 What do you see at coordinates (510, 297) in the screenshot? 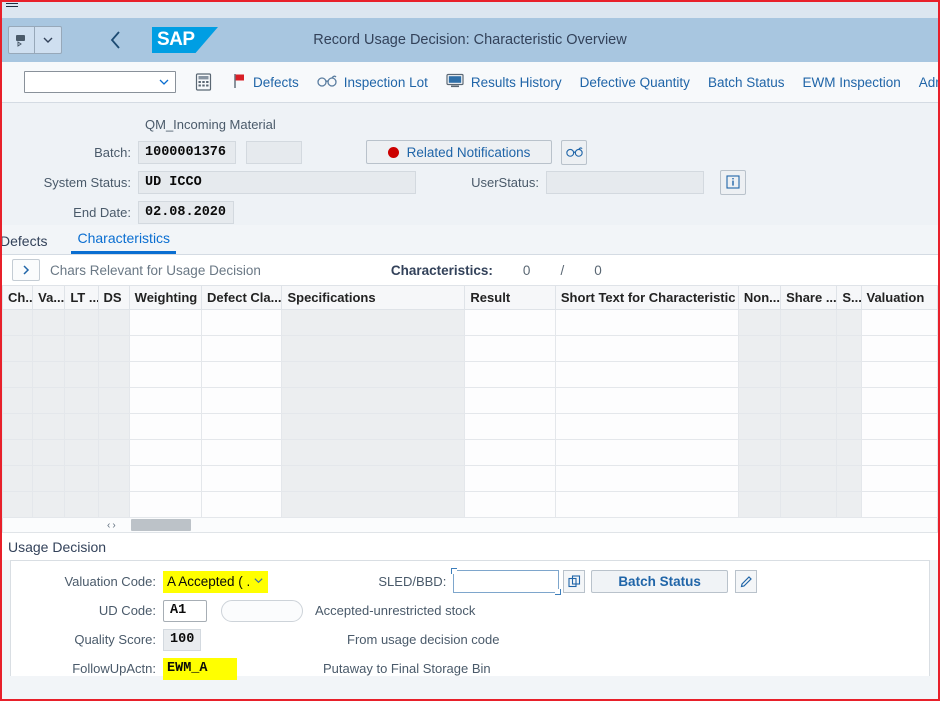
I see `table-column-header: Result` at bounding box center [510, 297].